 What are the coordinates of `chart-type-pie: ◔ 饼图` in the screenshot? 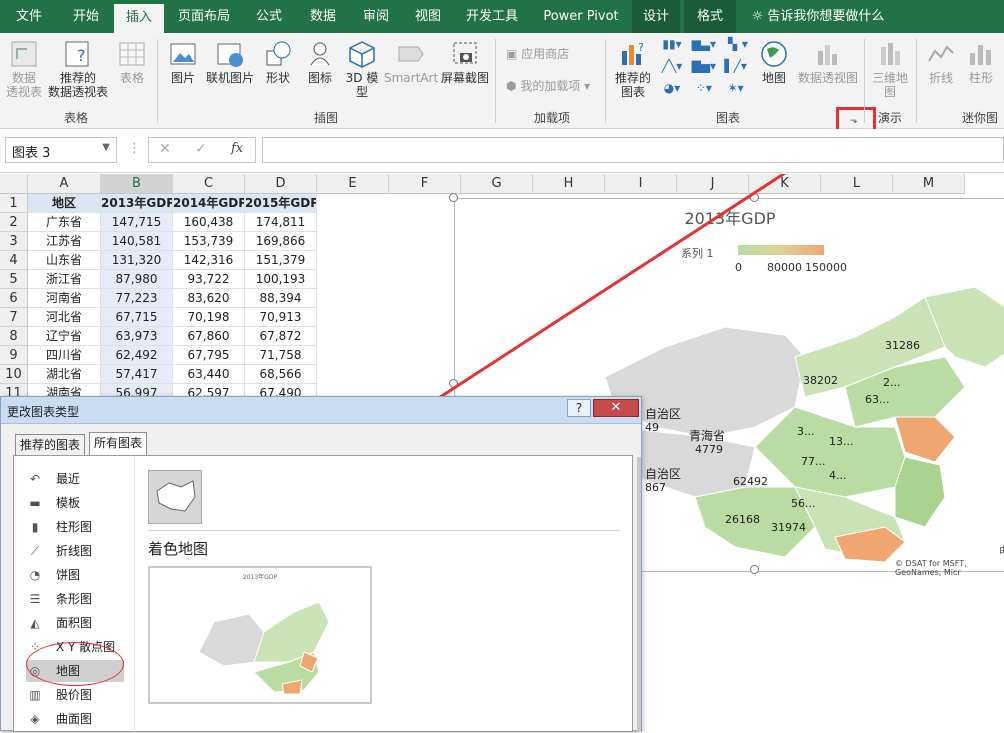 It's located at (53, 575).